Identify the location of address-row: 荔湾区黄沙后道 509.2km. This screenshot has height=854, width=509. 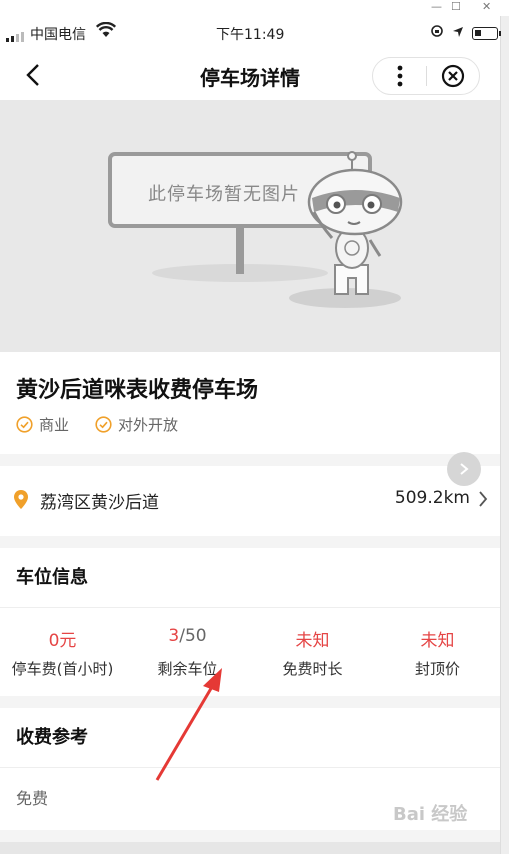
(250, 494).